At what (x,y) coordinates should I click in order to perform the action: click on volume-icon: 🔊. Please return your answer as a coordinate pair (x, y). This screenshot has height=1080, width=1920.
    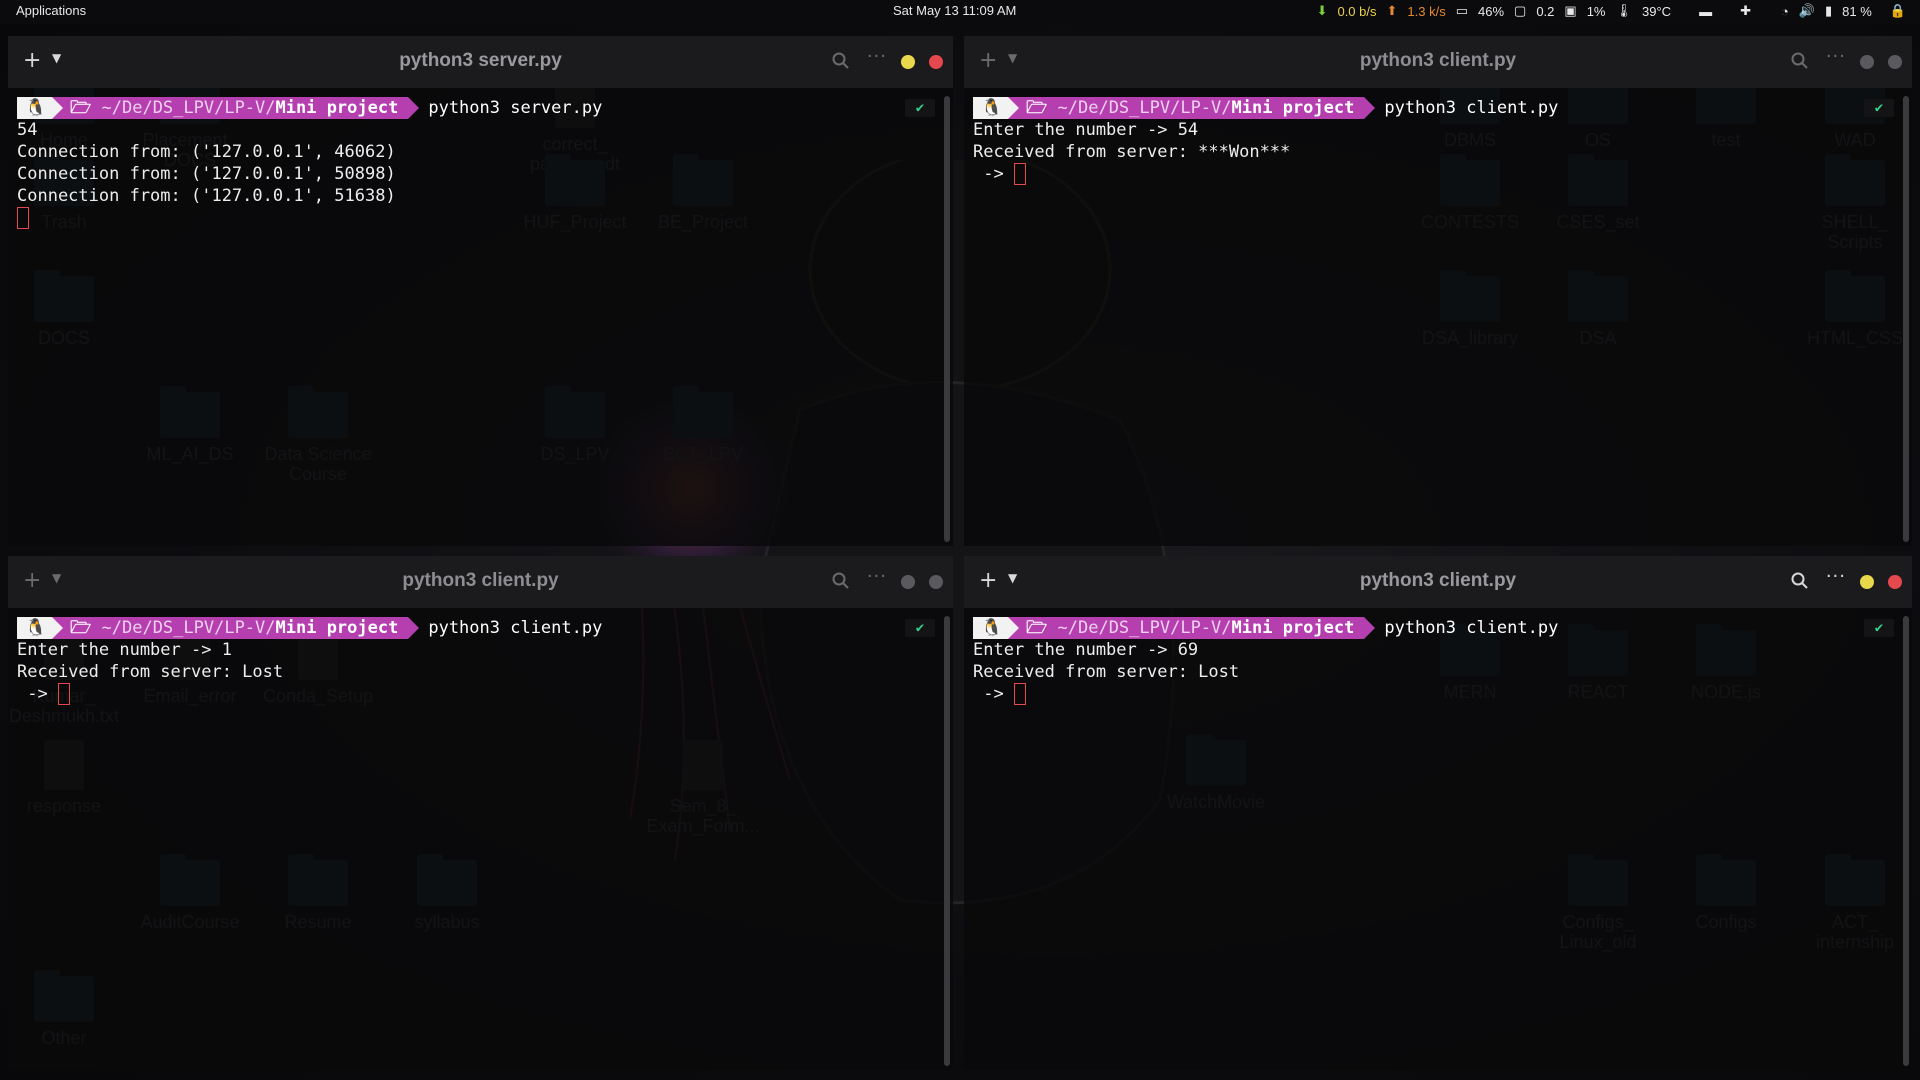
    Looking at the image, I should click on (1807, 11).